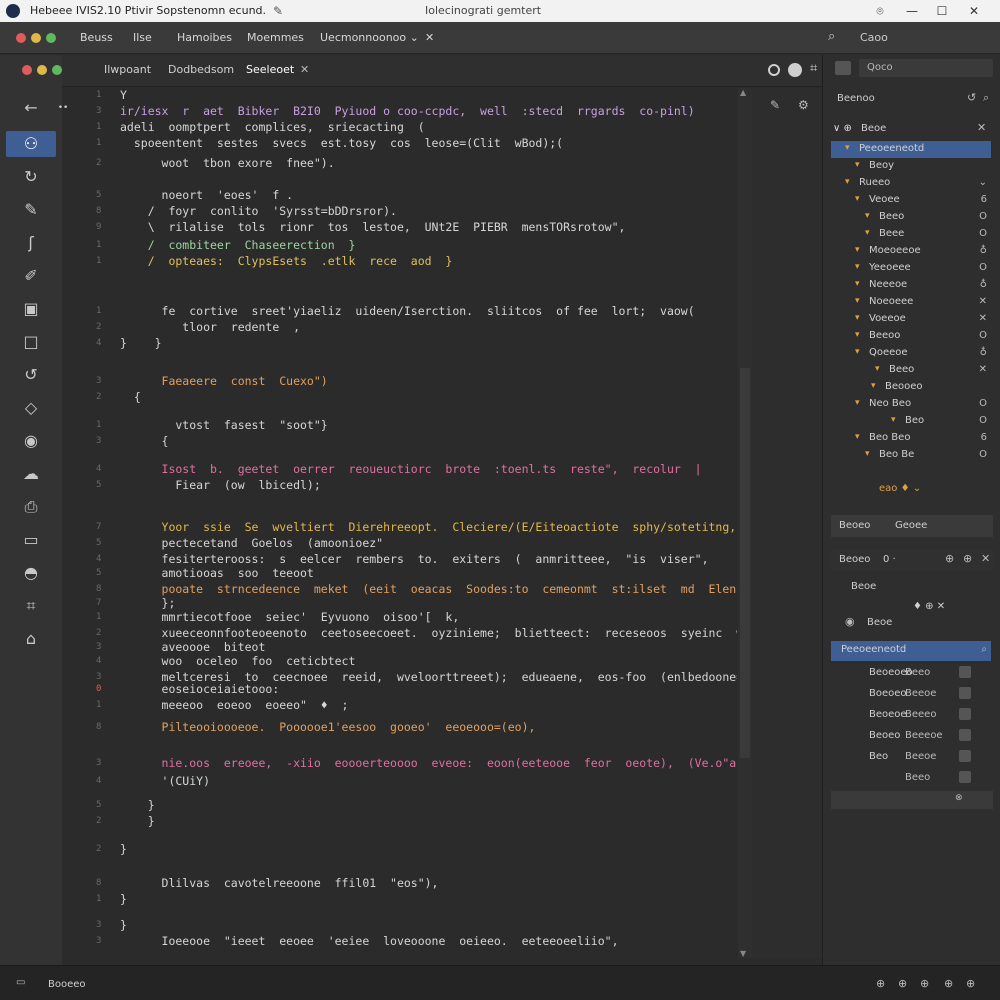 The height and width of the screenshot is (1000, 1000). What do you see at coordinates (31, 342) in the screenshot?
I see `square-icon: □` at bounding box center [31, 342].